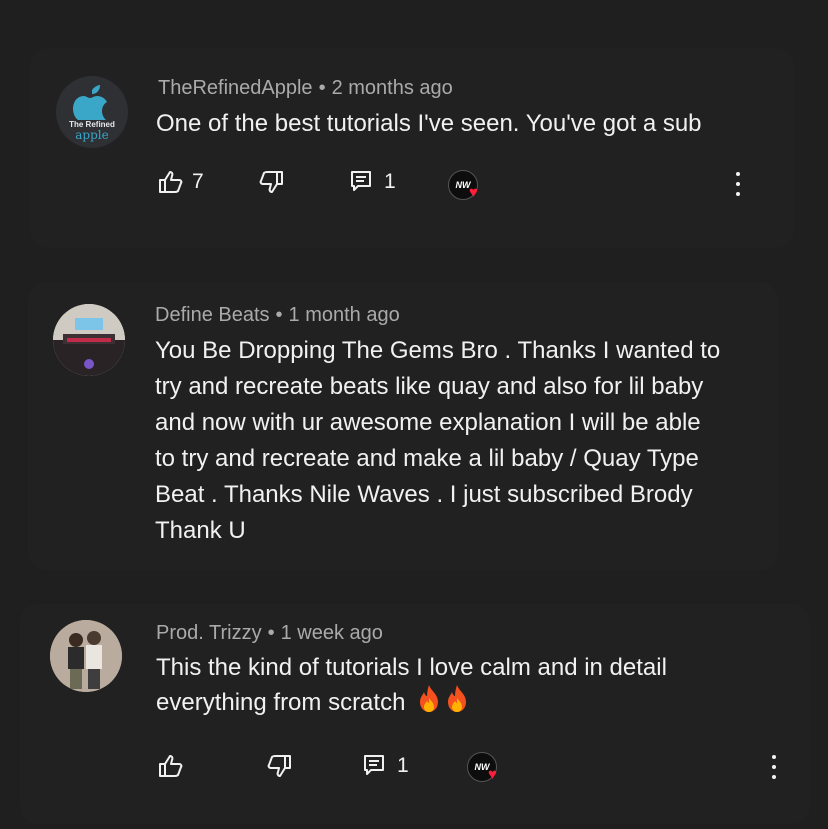 Image resolution: width=828 pixels, height=829 pixels. What do you see at coordinates (92, 135) in the screenshot?
I see `avatar-brand-line2: apple` at bounding box center [92, 135].